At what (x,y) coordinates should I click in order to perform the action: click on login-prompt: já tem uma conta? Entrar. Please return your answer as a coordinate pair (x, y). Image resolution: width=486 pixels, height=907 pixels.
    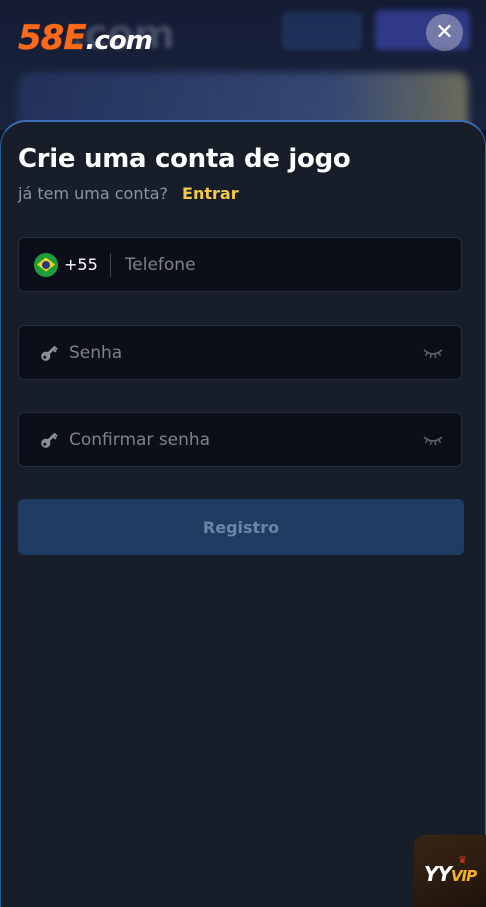
    Looking at the image, I should click on (128, 193).